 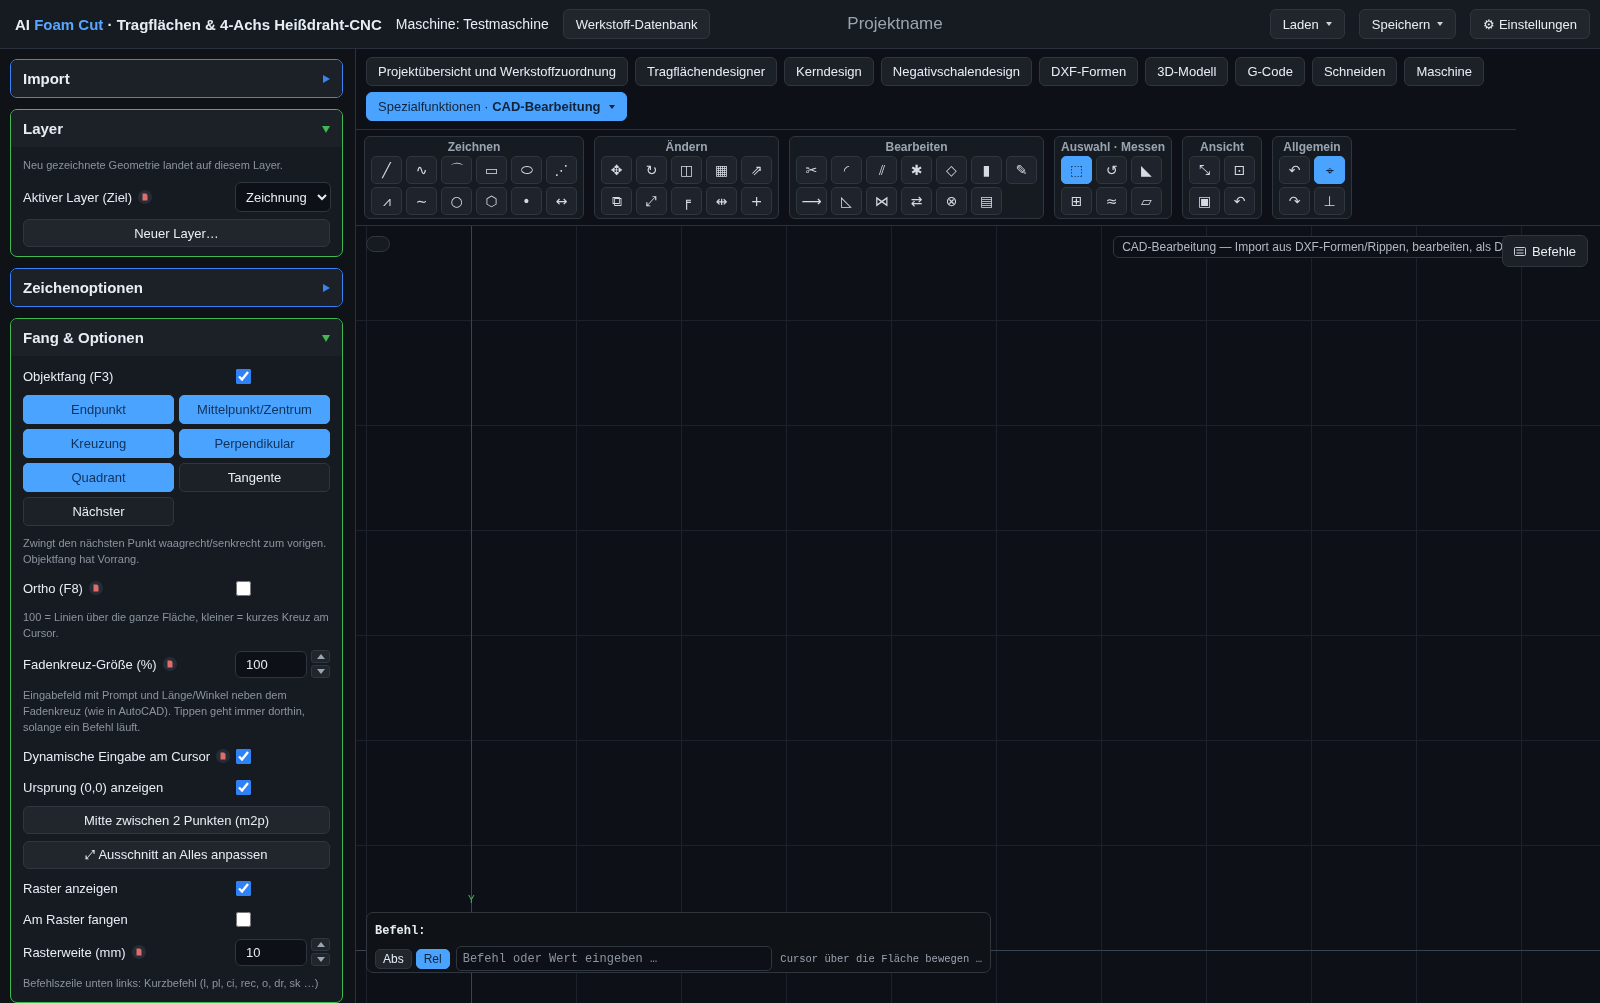 I want to click on tool-button: ∼, so click(x=421, y=201).